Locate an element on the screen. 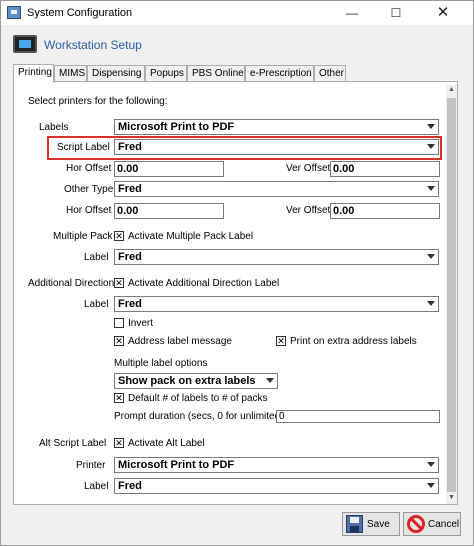 The width and height of the screenshot is (474, 546). alt-script-label-label: Alt Script Label is located at coordinates (73, 443).